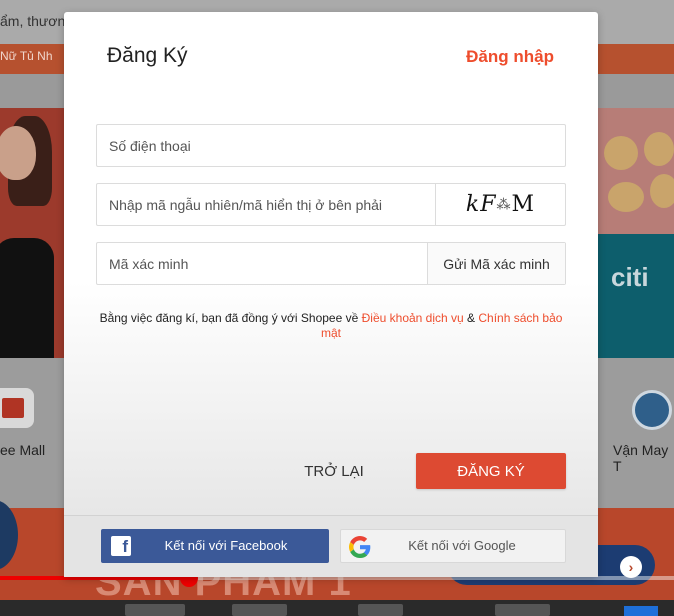 The width and height of the screenshot is (674, 616). What do you see at coordinates (496, 263) in the screenshot?
I see `send-code-button: Gửi Mã xác minh` at bounding box center [496, 263].